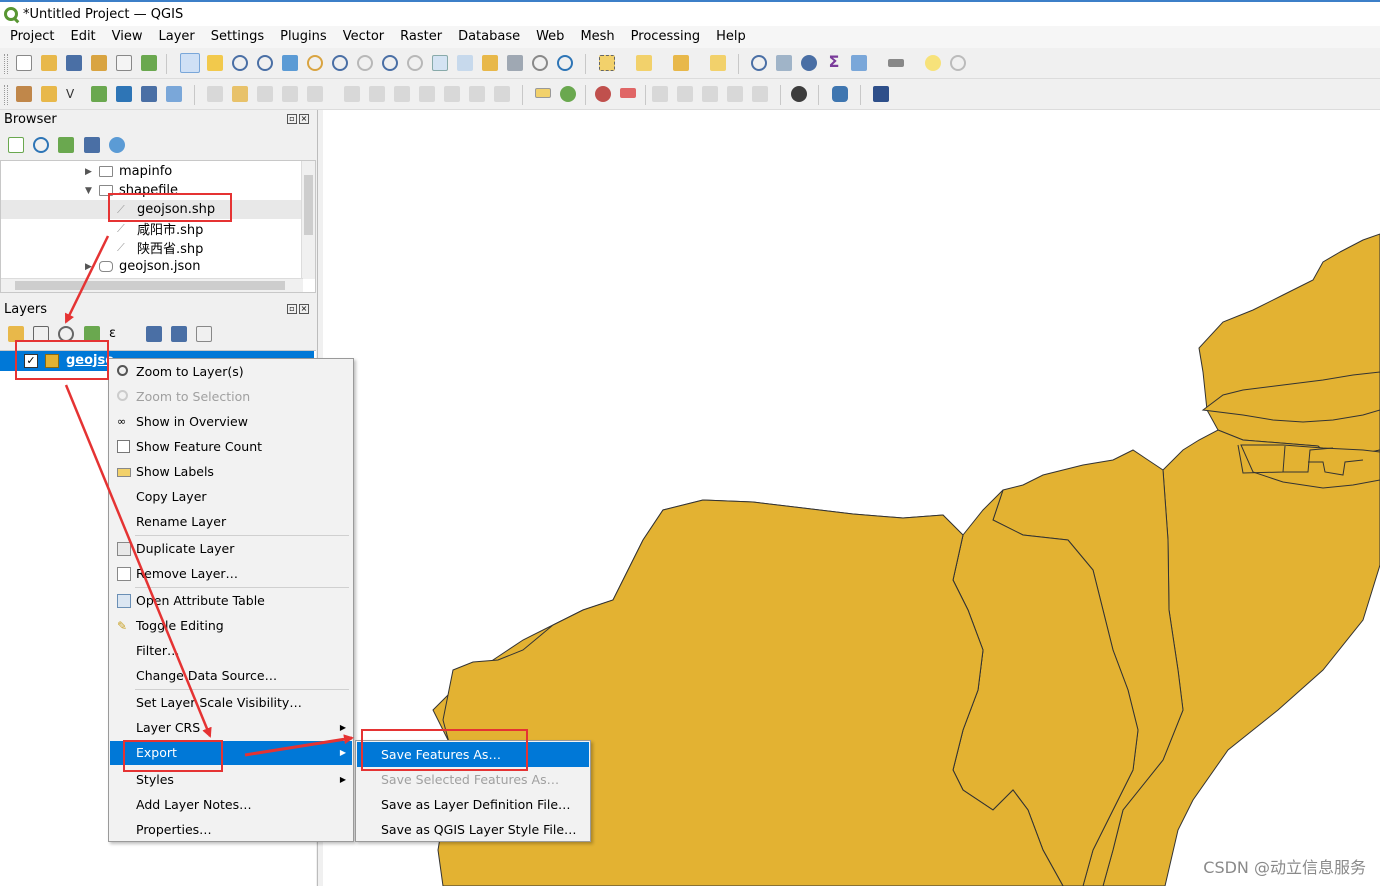 This screenshot has height=886, width=1380. Describe the element at coordinates (240, 94) in the screenshot. I see `toggle-editing-icon` at that location.